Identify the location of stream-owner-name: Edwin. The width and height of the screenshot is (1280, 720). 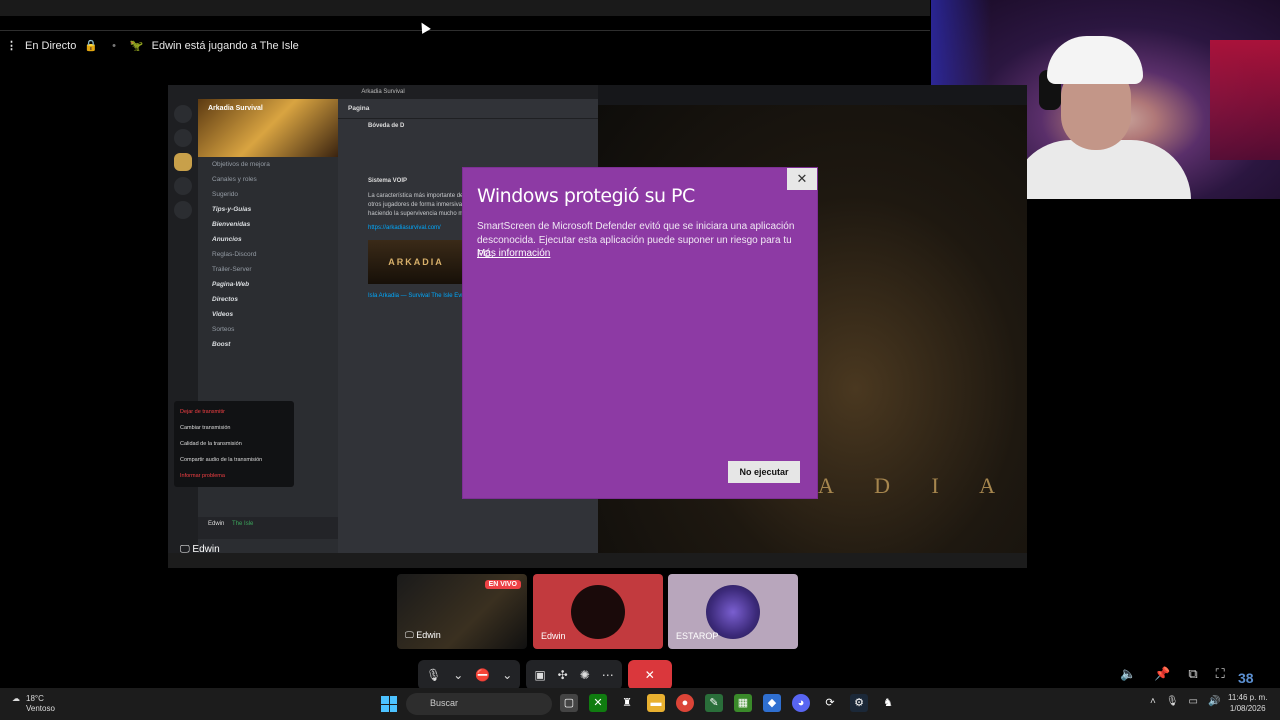
(206, 549).